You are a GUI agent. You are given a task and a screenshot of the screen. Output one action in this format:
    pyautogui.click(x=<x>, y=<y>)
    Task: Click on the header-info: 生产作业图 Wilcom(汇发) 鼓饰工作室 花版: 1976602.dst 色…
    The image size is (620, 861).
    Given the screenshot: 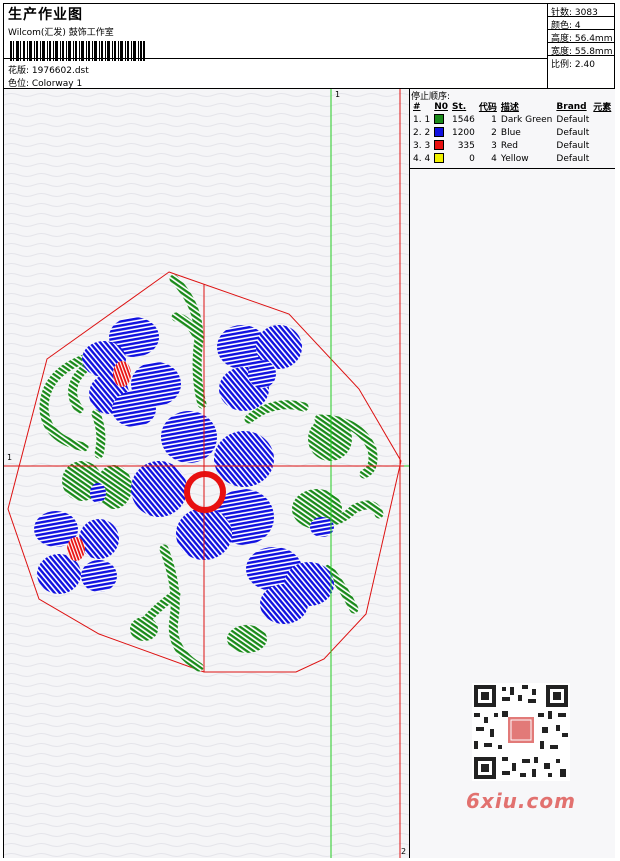 What is the action you would take?
    pyautogui.click(x=275, y=46)
    